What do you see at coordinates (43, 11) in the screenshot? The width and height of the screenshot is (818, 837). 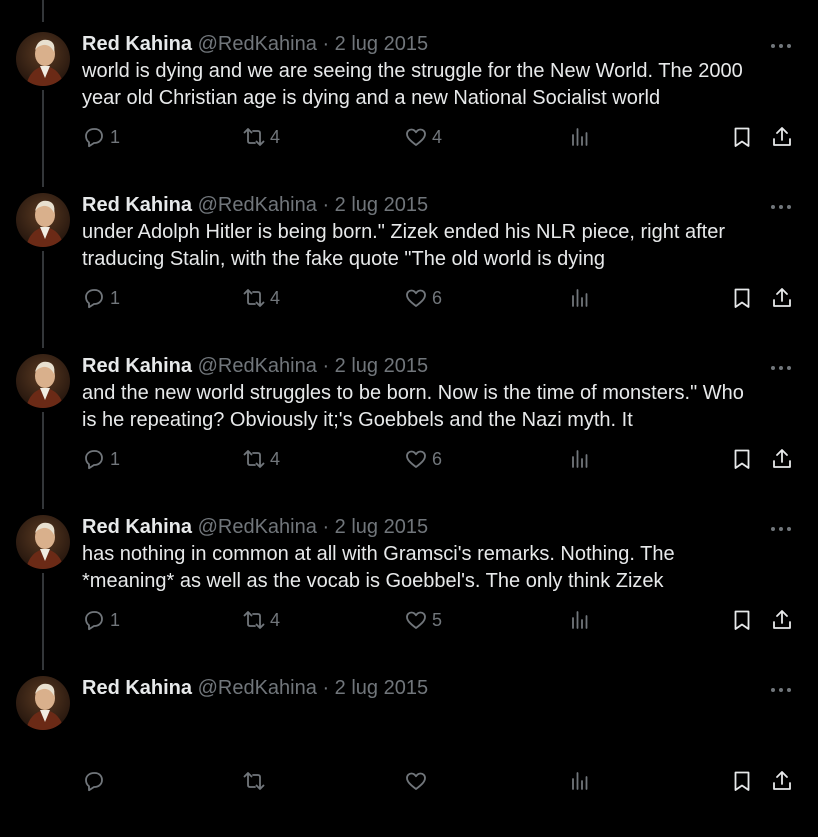 I see `thread-connector` at bounding box center [43, 11].